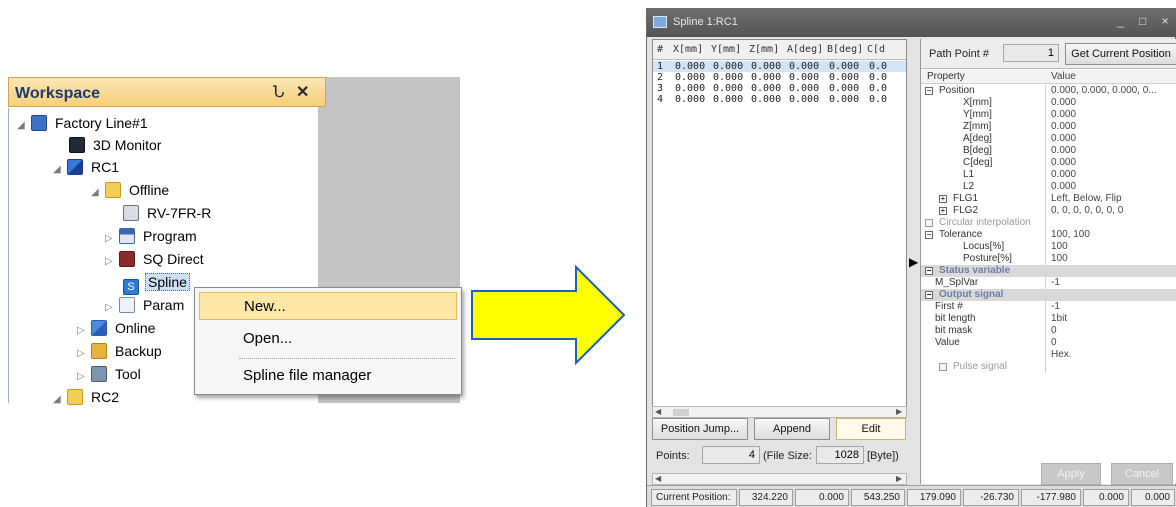 The image size is (1176, 507). Describe the element at coordinates (1048, 151) in the screenshot. I see `property-row: B[deg] 0.000` at that location.